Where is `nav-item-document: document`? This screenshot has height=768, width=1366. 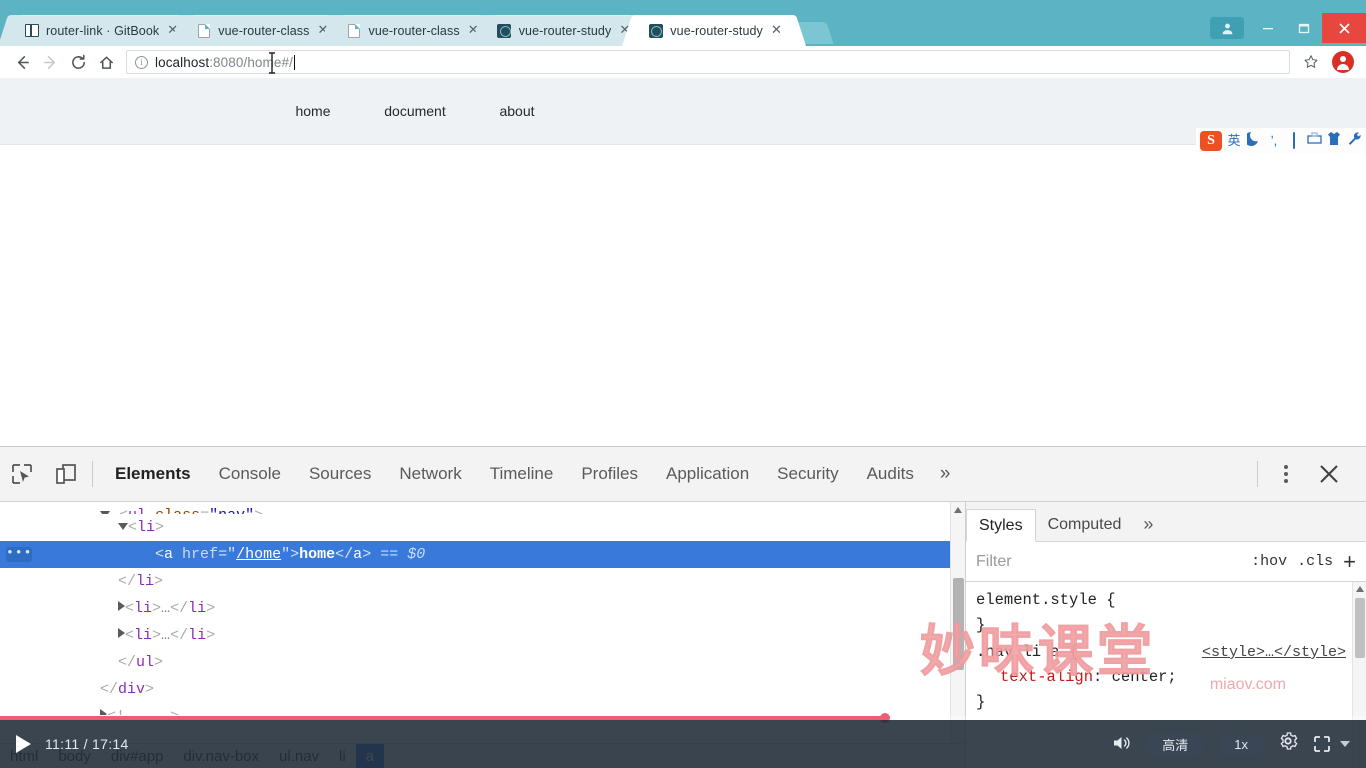
nav-item-document: document is located at coordinates (415, 111).